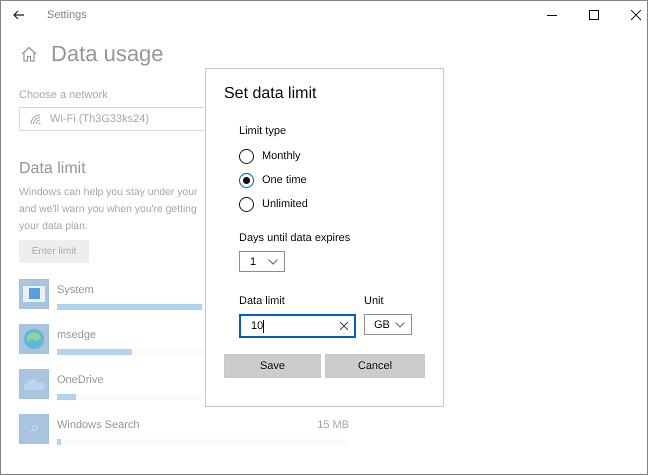  I want to click on section-heading: Data limit, so click(52, 169).